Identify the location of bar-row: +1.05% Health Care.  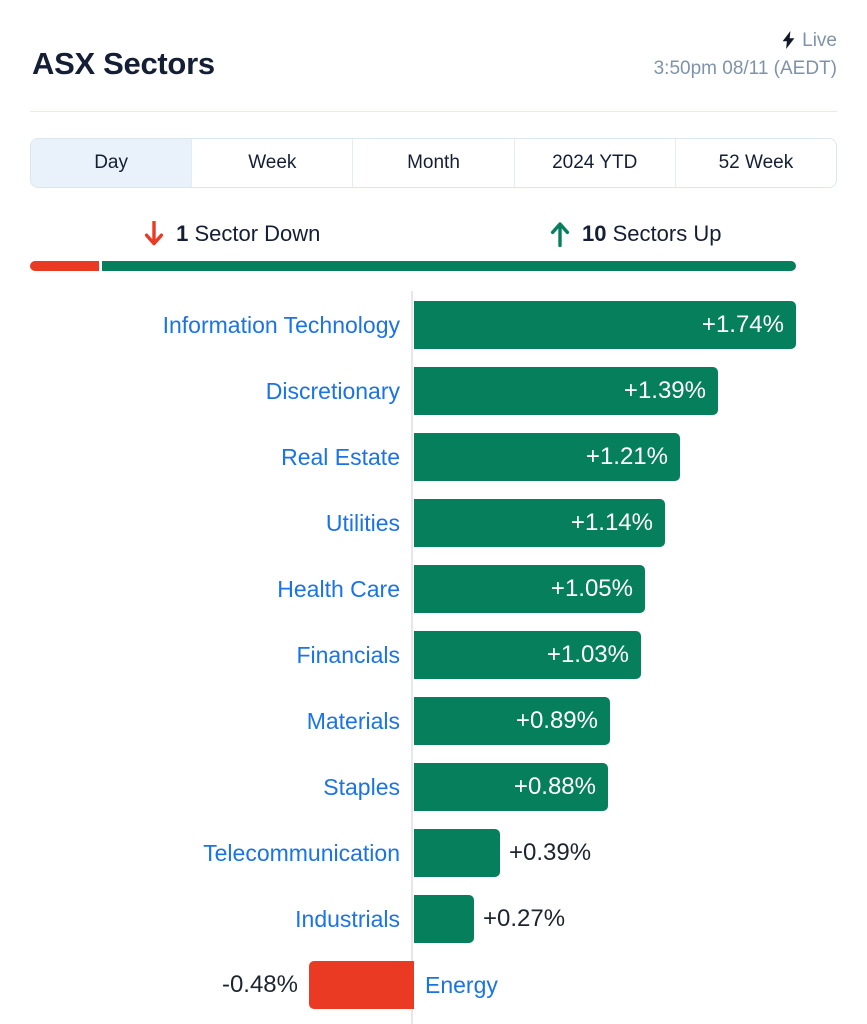
(433, 589).